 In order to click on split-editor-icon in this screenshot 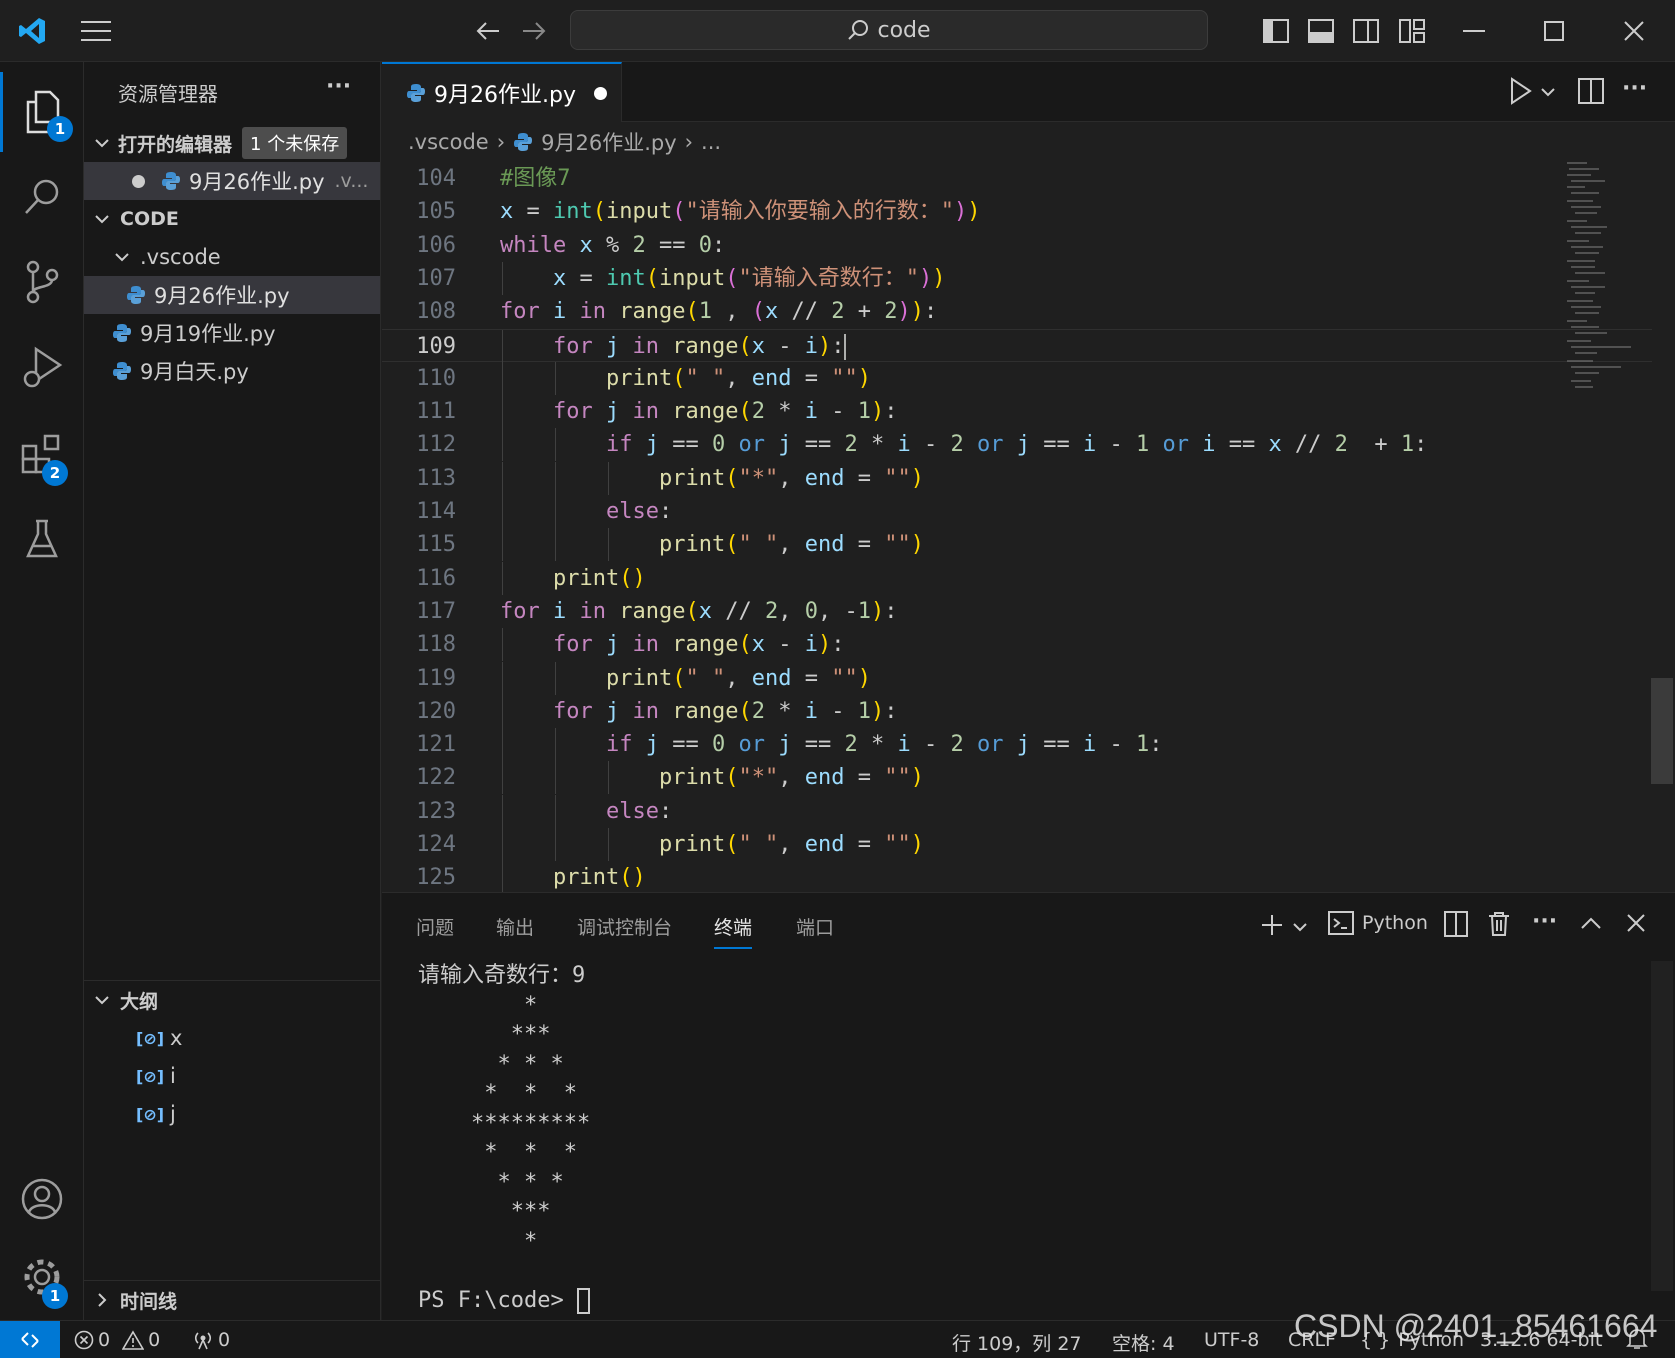, I will do `click(1591, 93)`.